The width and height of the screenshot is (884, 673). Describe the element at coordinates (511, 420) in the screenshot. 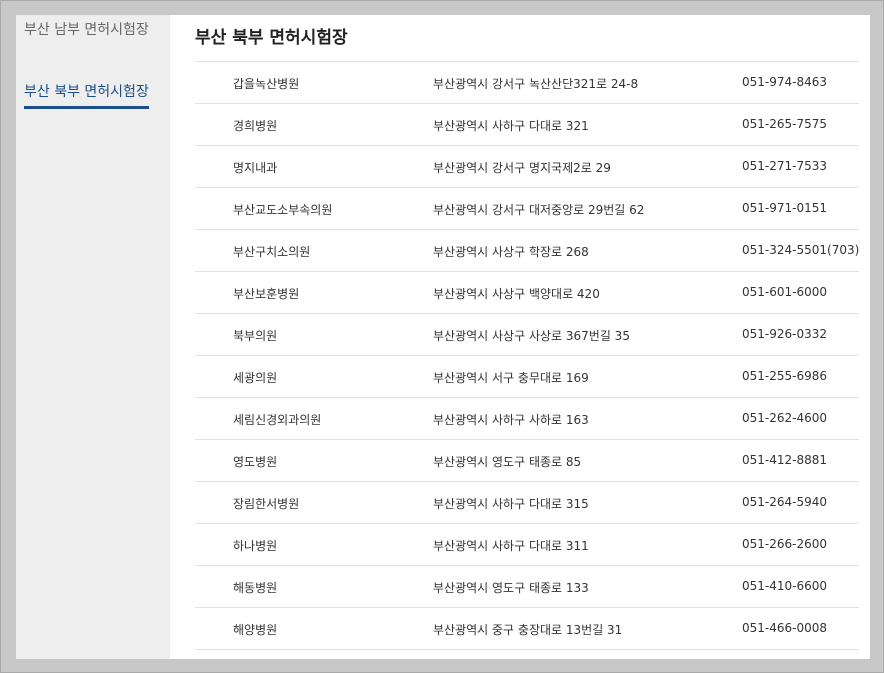

I see `hospital-address: 부산광역시 사하구 사하로 163` at that location.